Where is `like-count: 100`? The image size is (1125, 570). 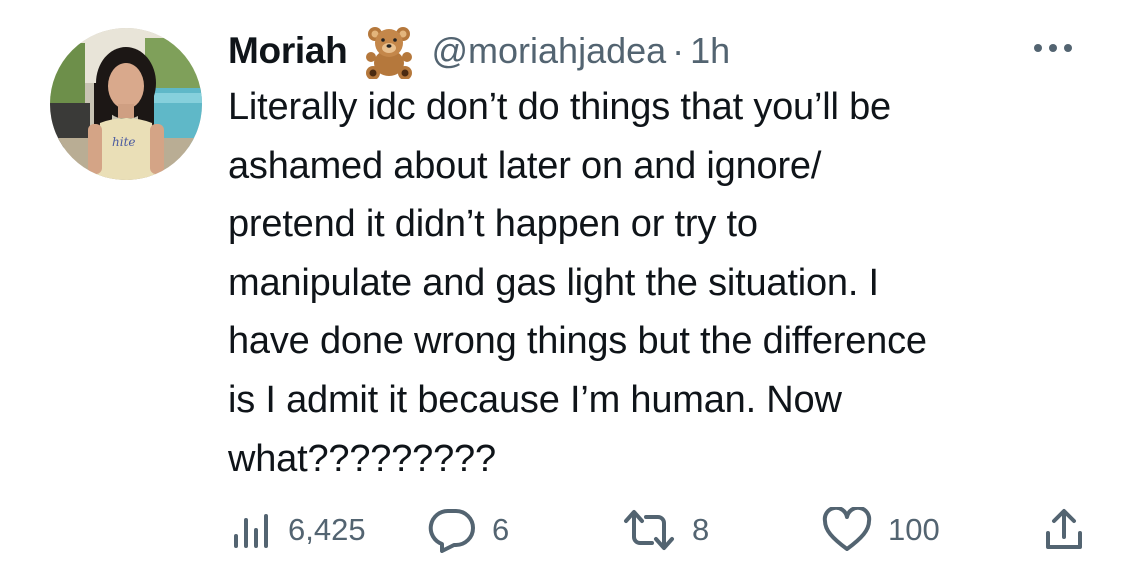
like-count: 100 is located at coordinates (914, 529).